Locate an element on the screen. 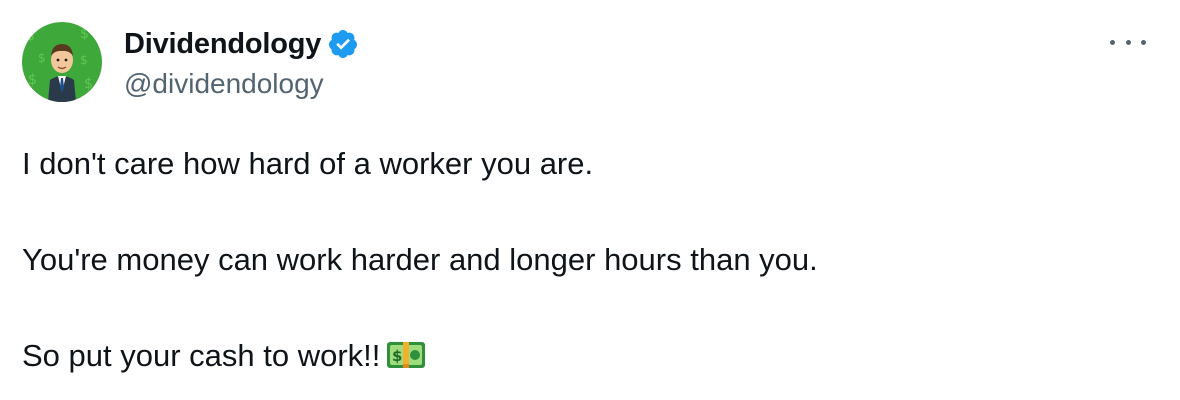  businessman-avatar-icon: $ $ $ $ $ $ is located at coordinates (62, 62).